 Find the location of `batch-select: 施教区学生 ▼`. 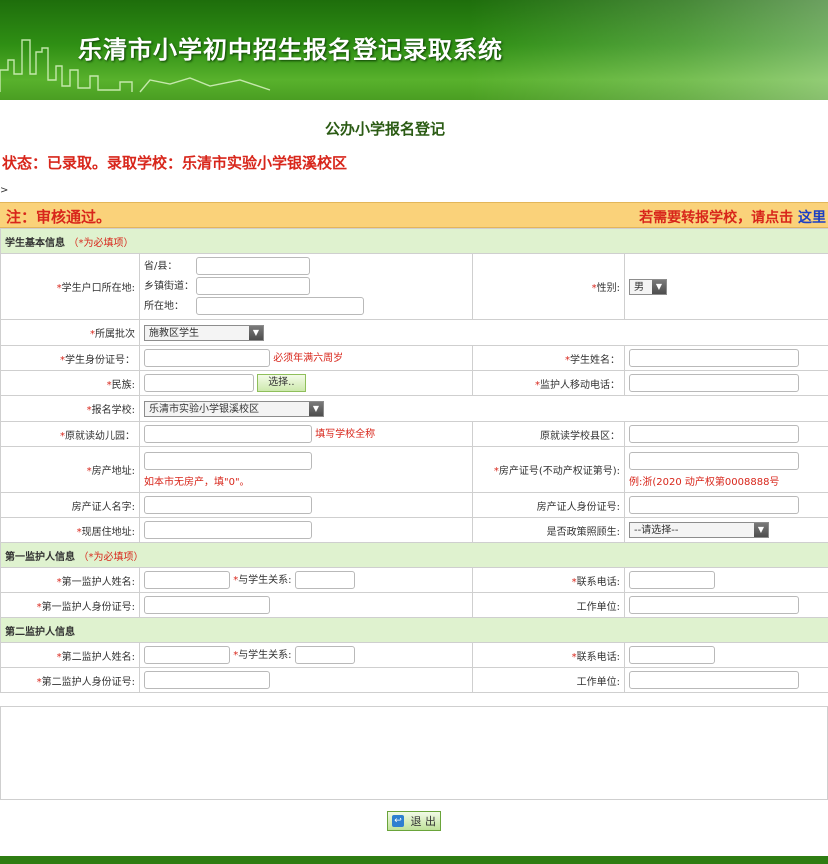

batch-select: 施教区学生 ▼ is located at coordinates (204, 332).